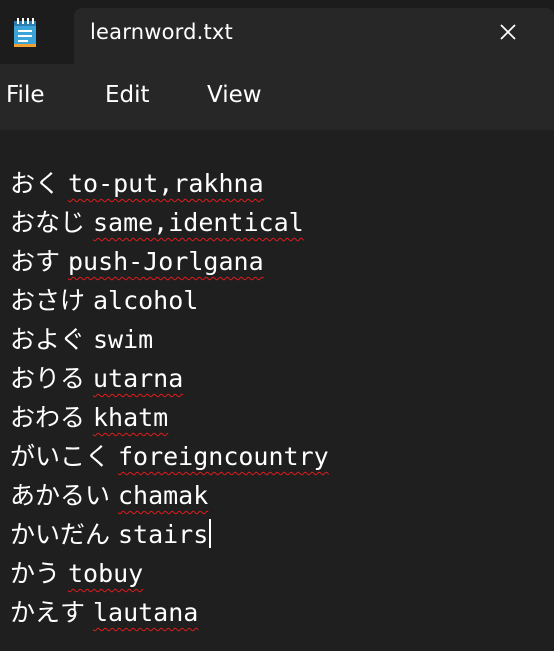 The height and width of the screenshot is (651, 554). I want to click on menu-bar: File Edit View, so click(277, 97).